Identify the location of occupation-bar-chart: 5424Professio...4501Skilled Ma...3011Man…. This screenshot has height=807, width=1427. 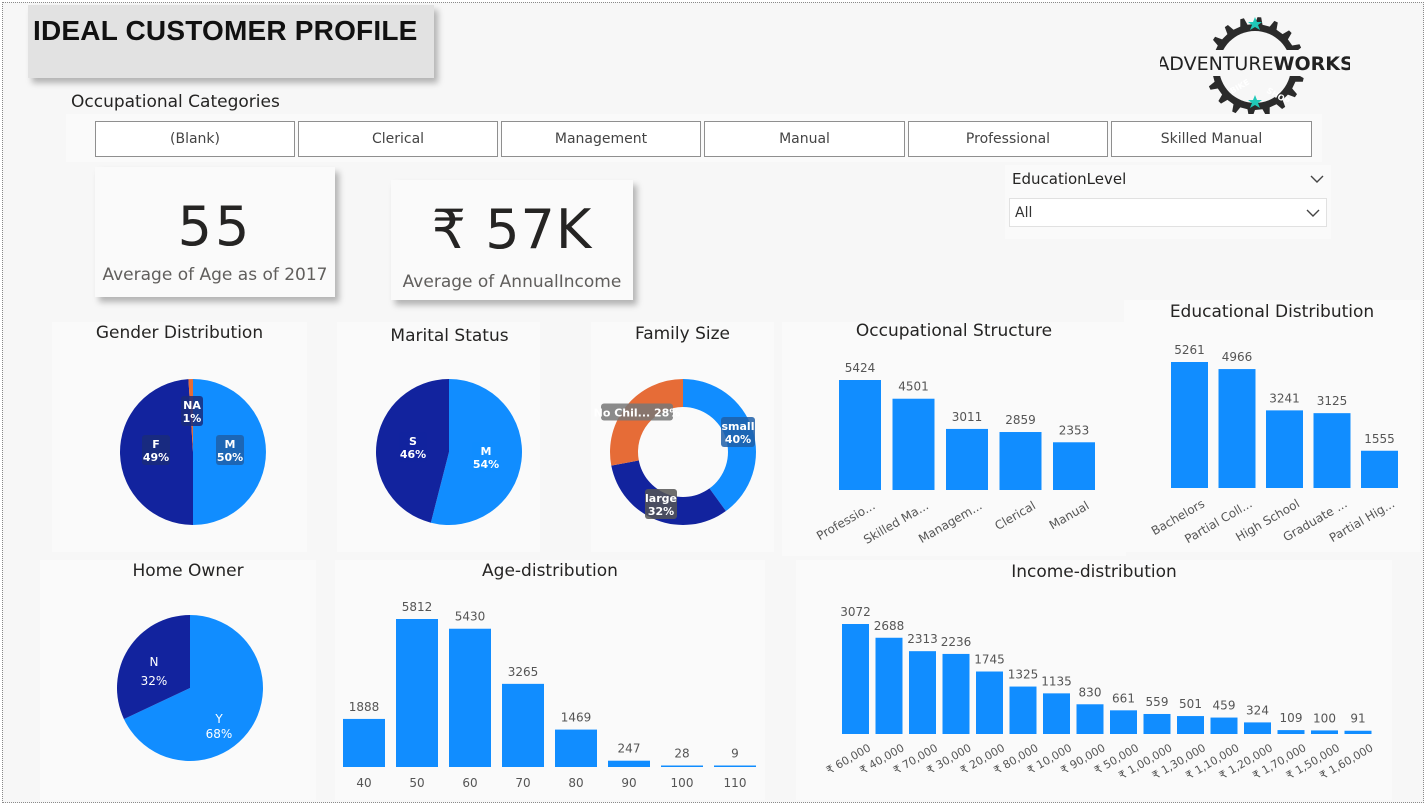
(954, 454).